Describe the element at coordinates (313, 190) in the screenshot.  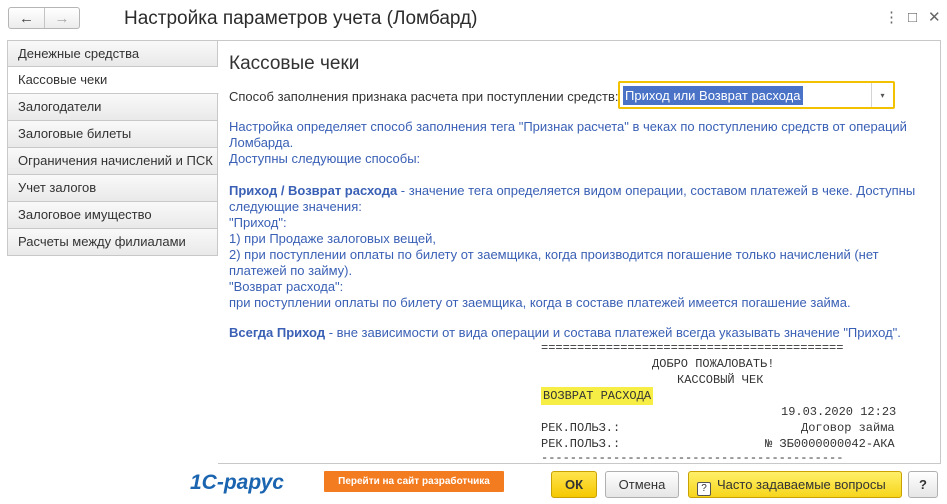
I see `option-name: Приход / Возврат расхода` at that location.